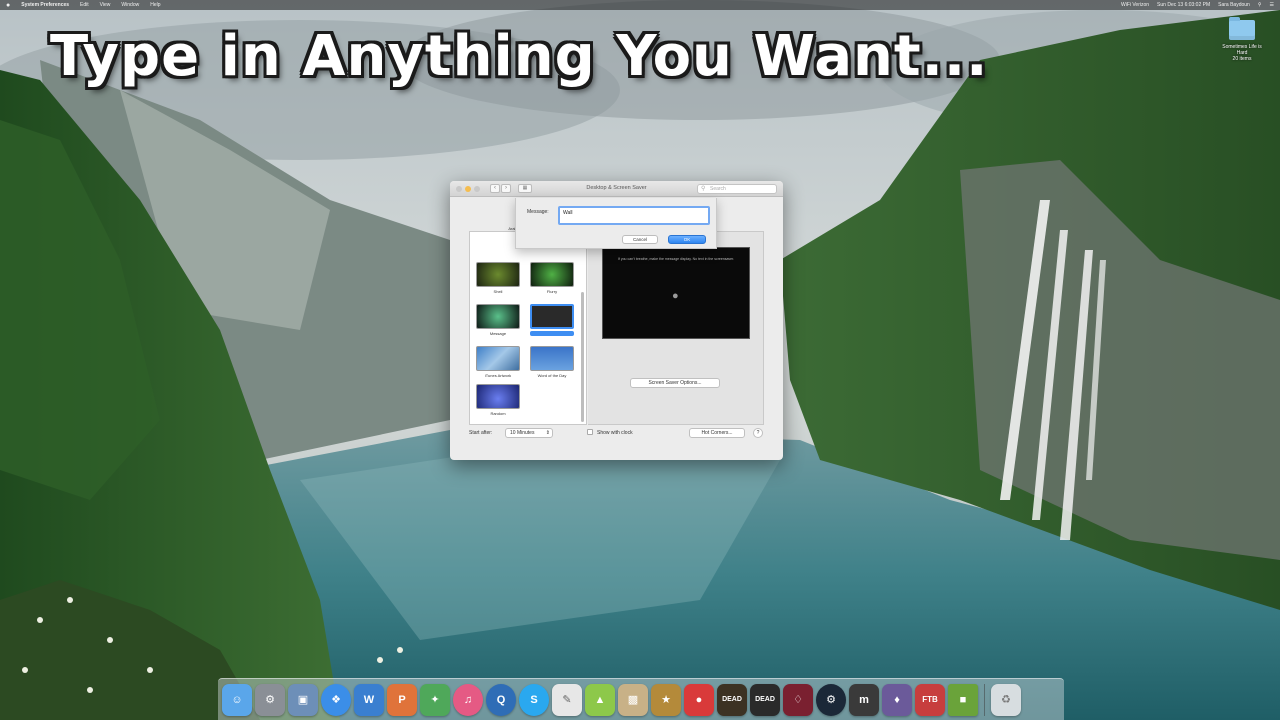 This screenshot has height=720, width=1280. Describe the element at coordinates (1260, 5) in the screenshot. I see `spotlight-icon: ⚲` at that location.